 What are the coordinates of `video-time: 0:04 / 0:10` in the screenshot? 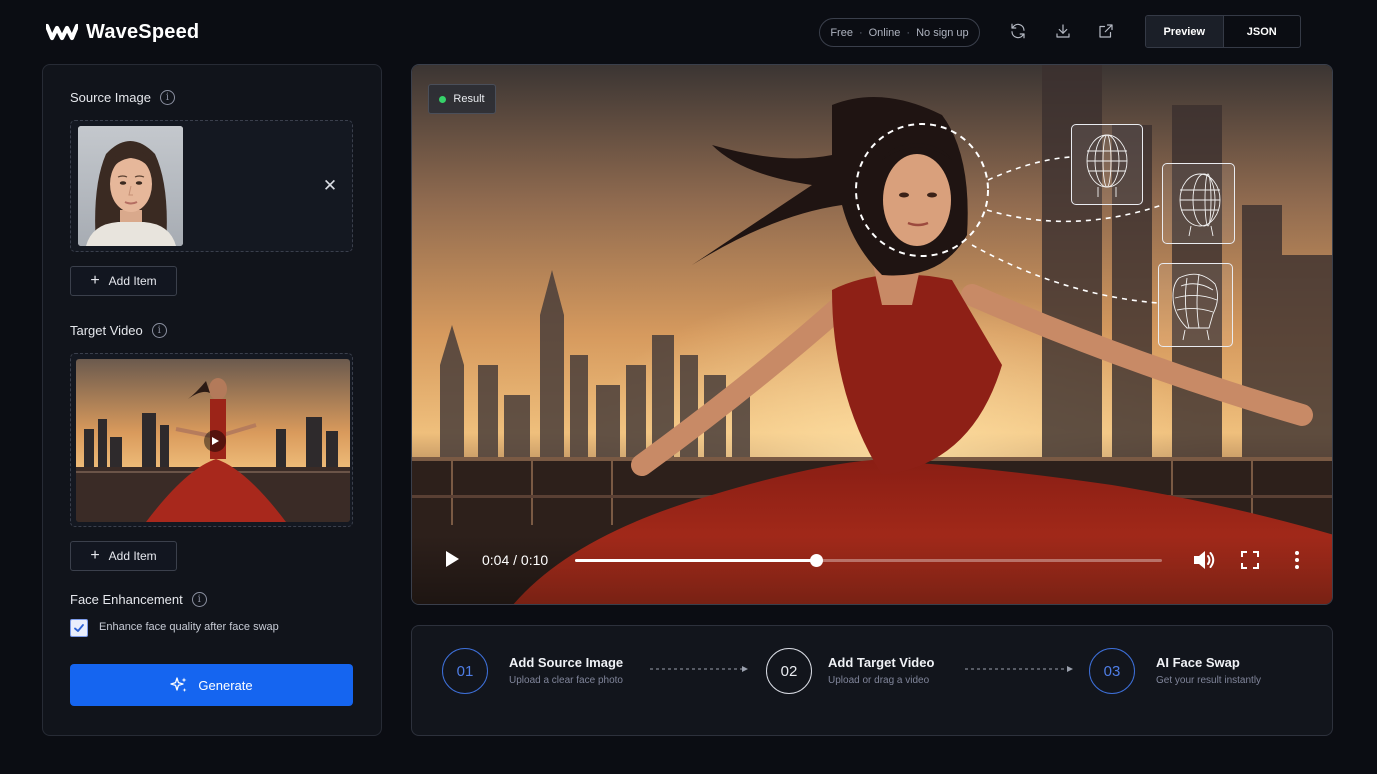 It's located at (515, 560).